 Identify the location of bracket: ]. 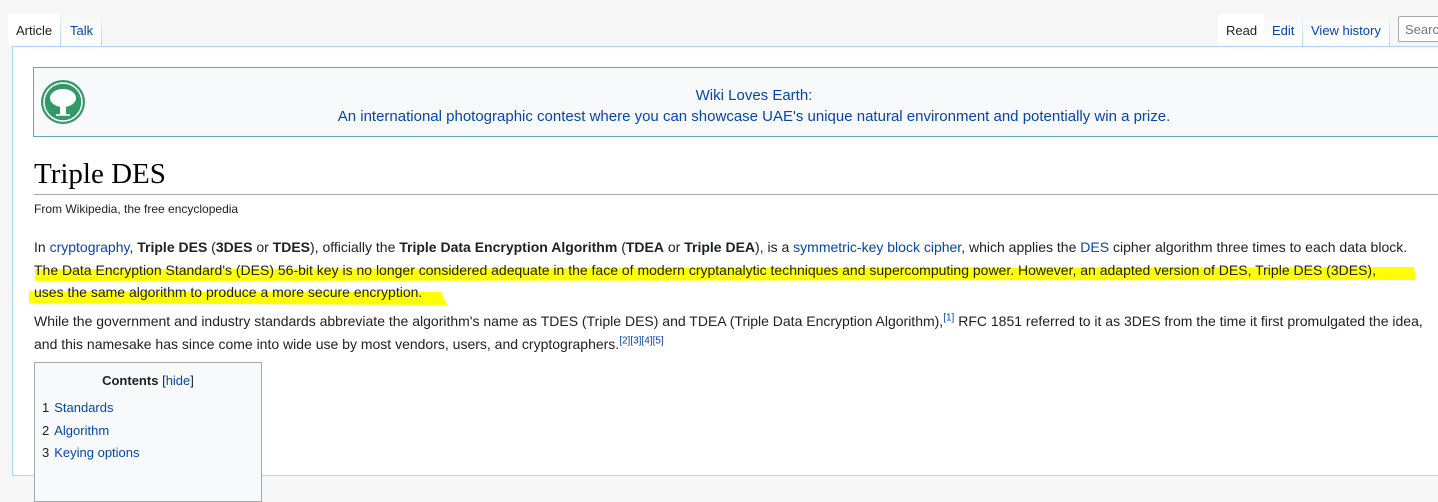
(192, 380).